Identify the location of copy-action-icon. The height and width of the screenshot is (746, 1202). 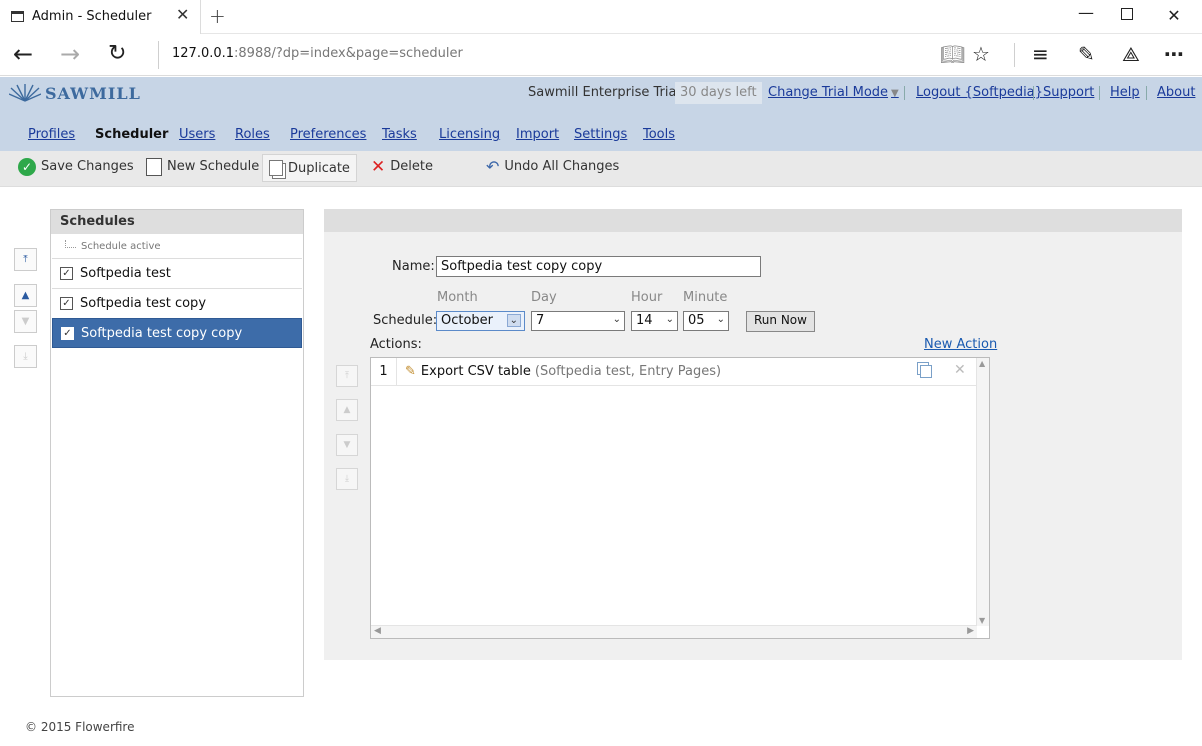
(926, 371).